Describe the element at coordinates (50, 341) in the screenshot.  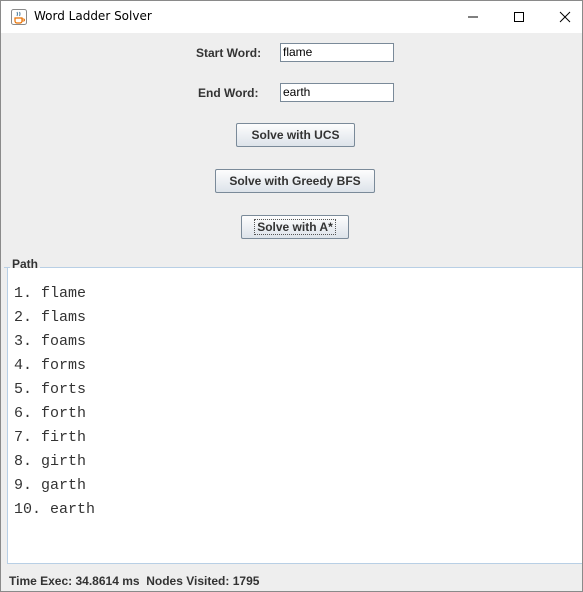
I see `path-step: 3. foams` at that location.